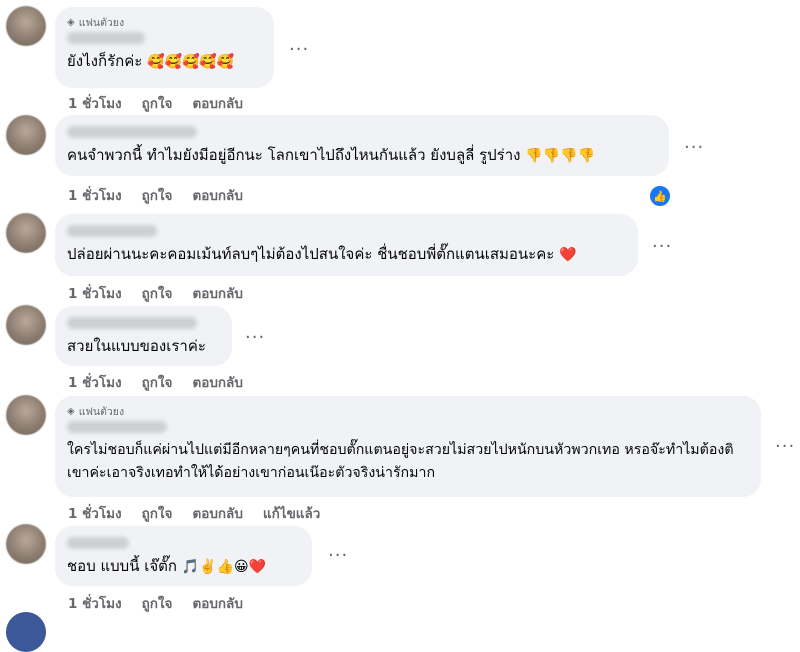 The image size is (800, 652). Describe the element at coordinates (164, 47) in the screenshot. I see `comment-bubble: ◈ แฟนตัวยง ยังไงก็รักค่ะ 🥰🥰🥰🥰🥰` at that location.